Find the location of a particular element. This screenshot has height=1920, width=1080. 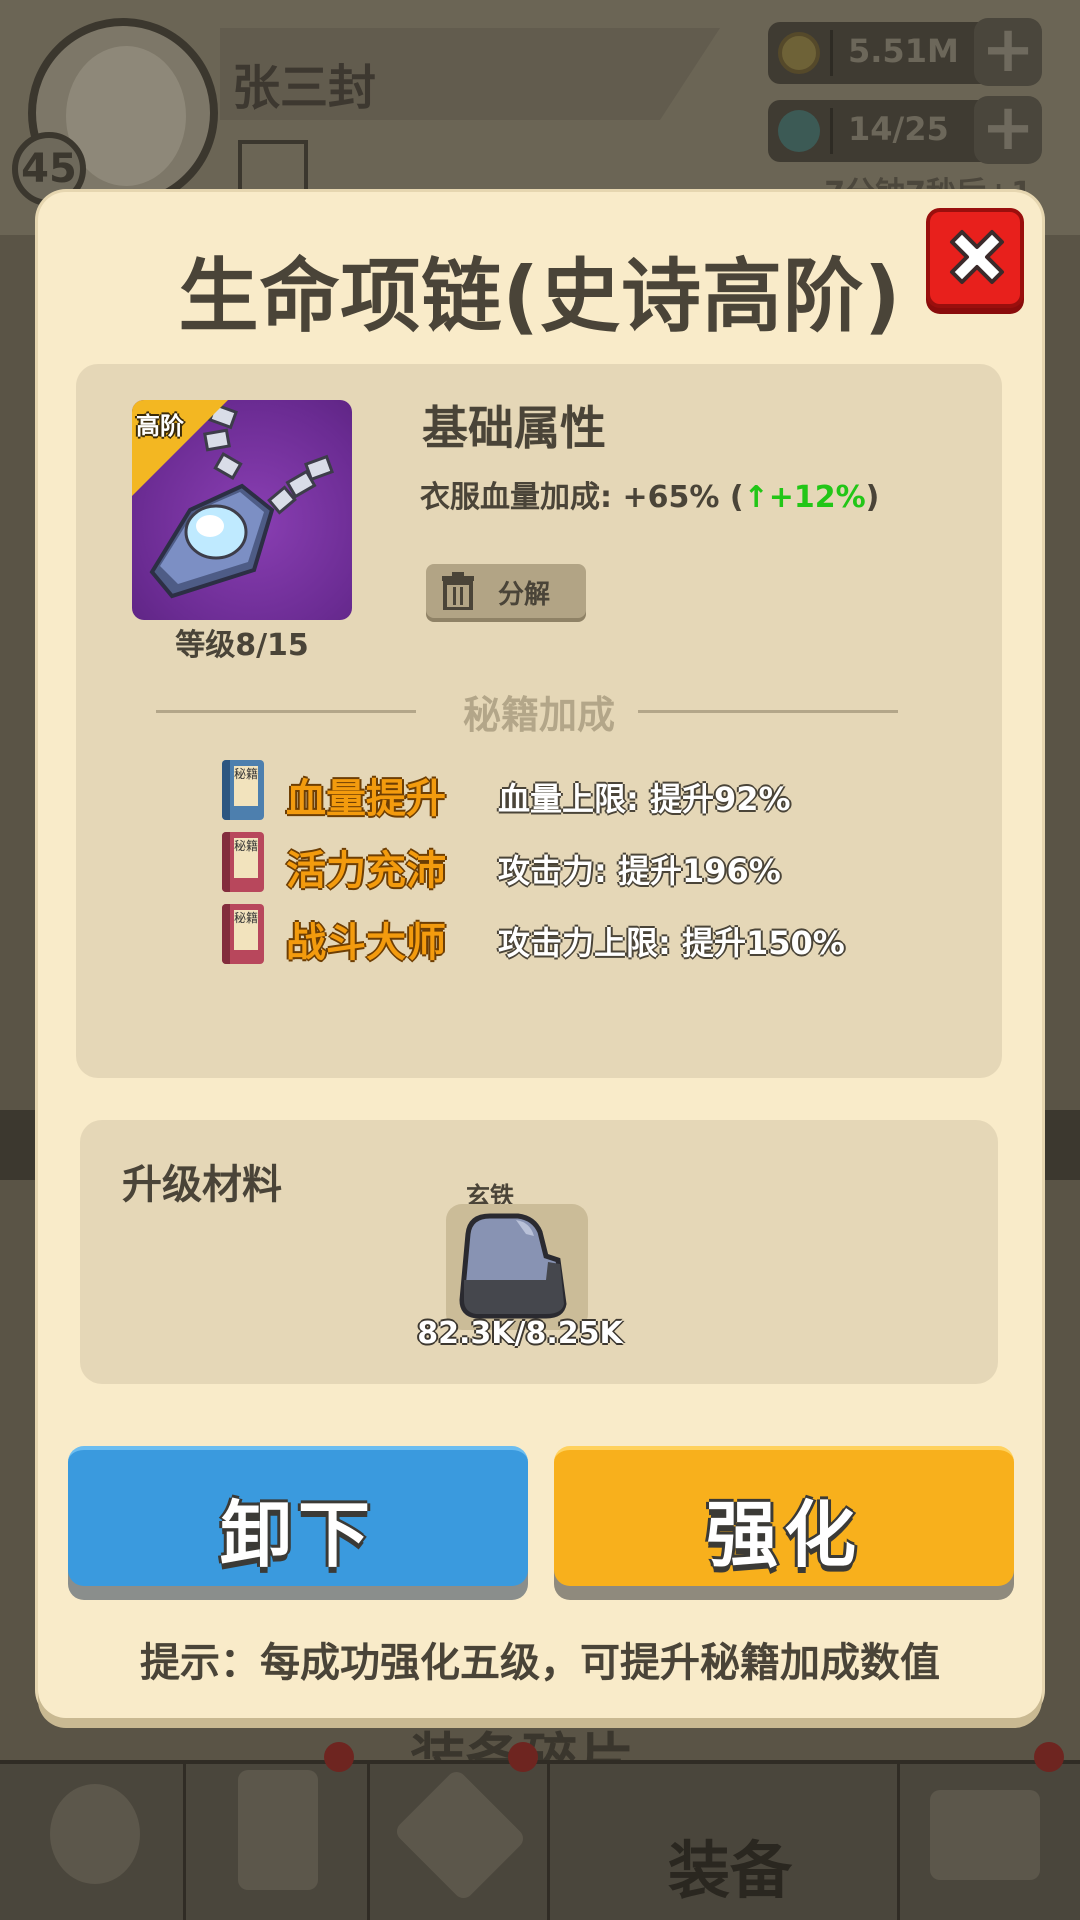

energy-gem-icon is located at coordinates (799, 131).